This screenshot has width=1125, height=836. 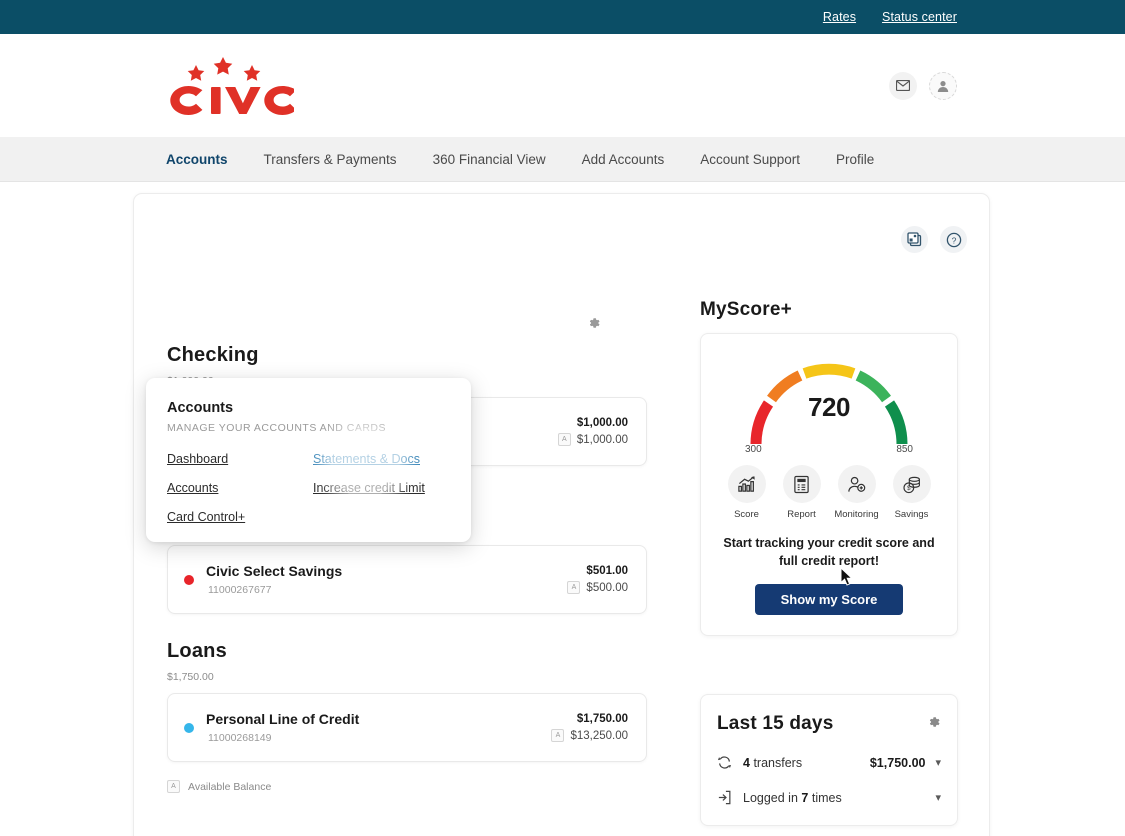 What do you see at coordinates (778, 762) in the screenshot?
I see `transfers-text: transfers` at bounding box center [778, 762].